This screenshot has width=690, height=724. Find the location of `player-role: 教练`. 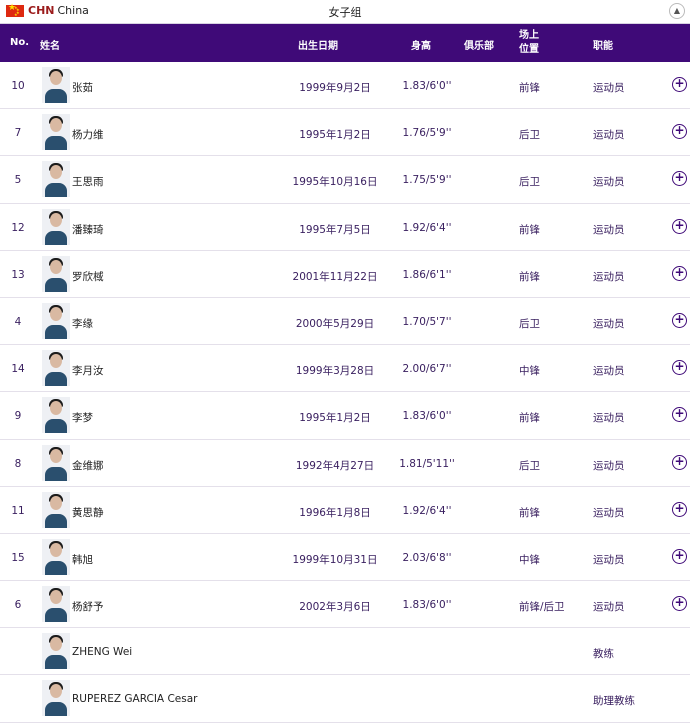

player-role: 教练 is located at coordinates (603, 654).